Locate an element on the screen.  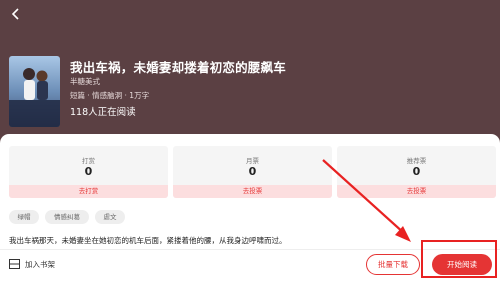
book-synopsis: 我出车祸那天，未婚妻坐在她初恋的机车后面，紧搂着他的腰，从我身边呼啸而过。 is located at coordinates (148, 240).